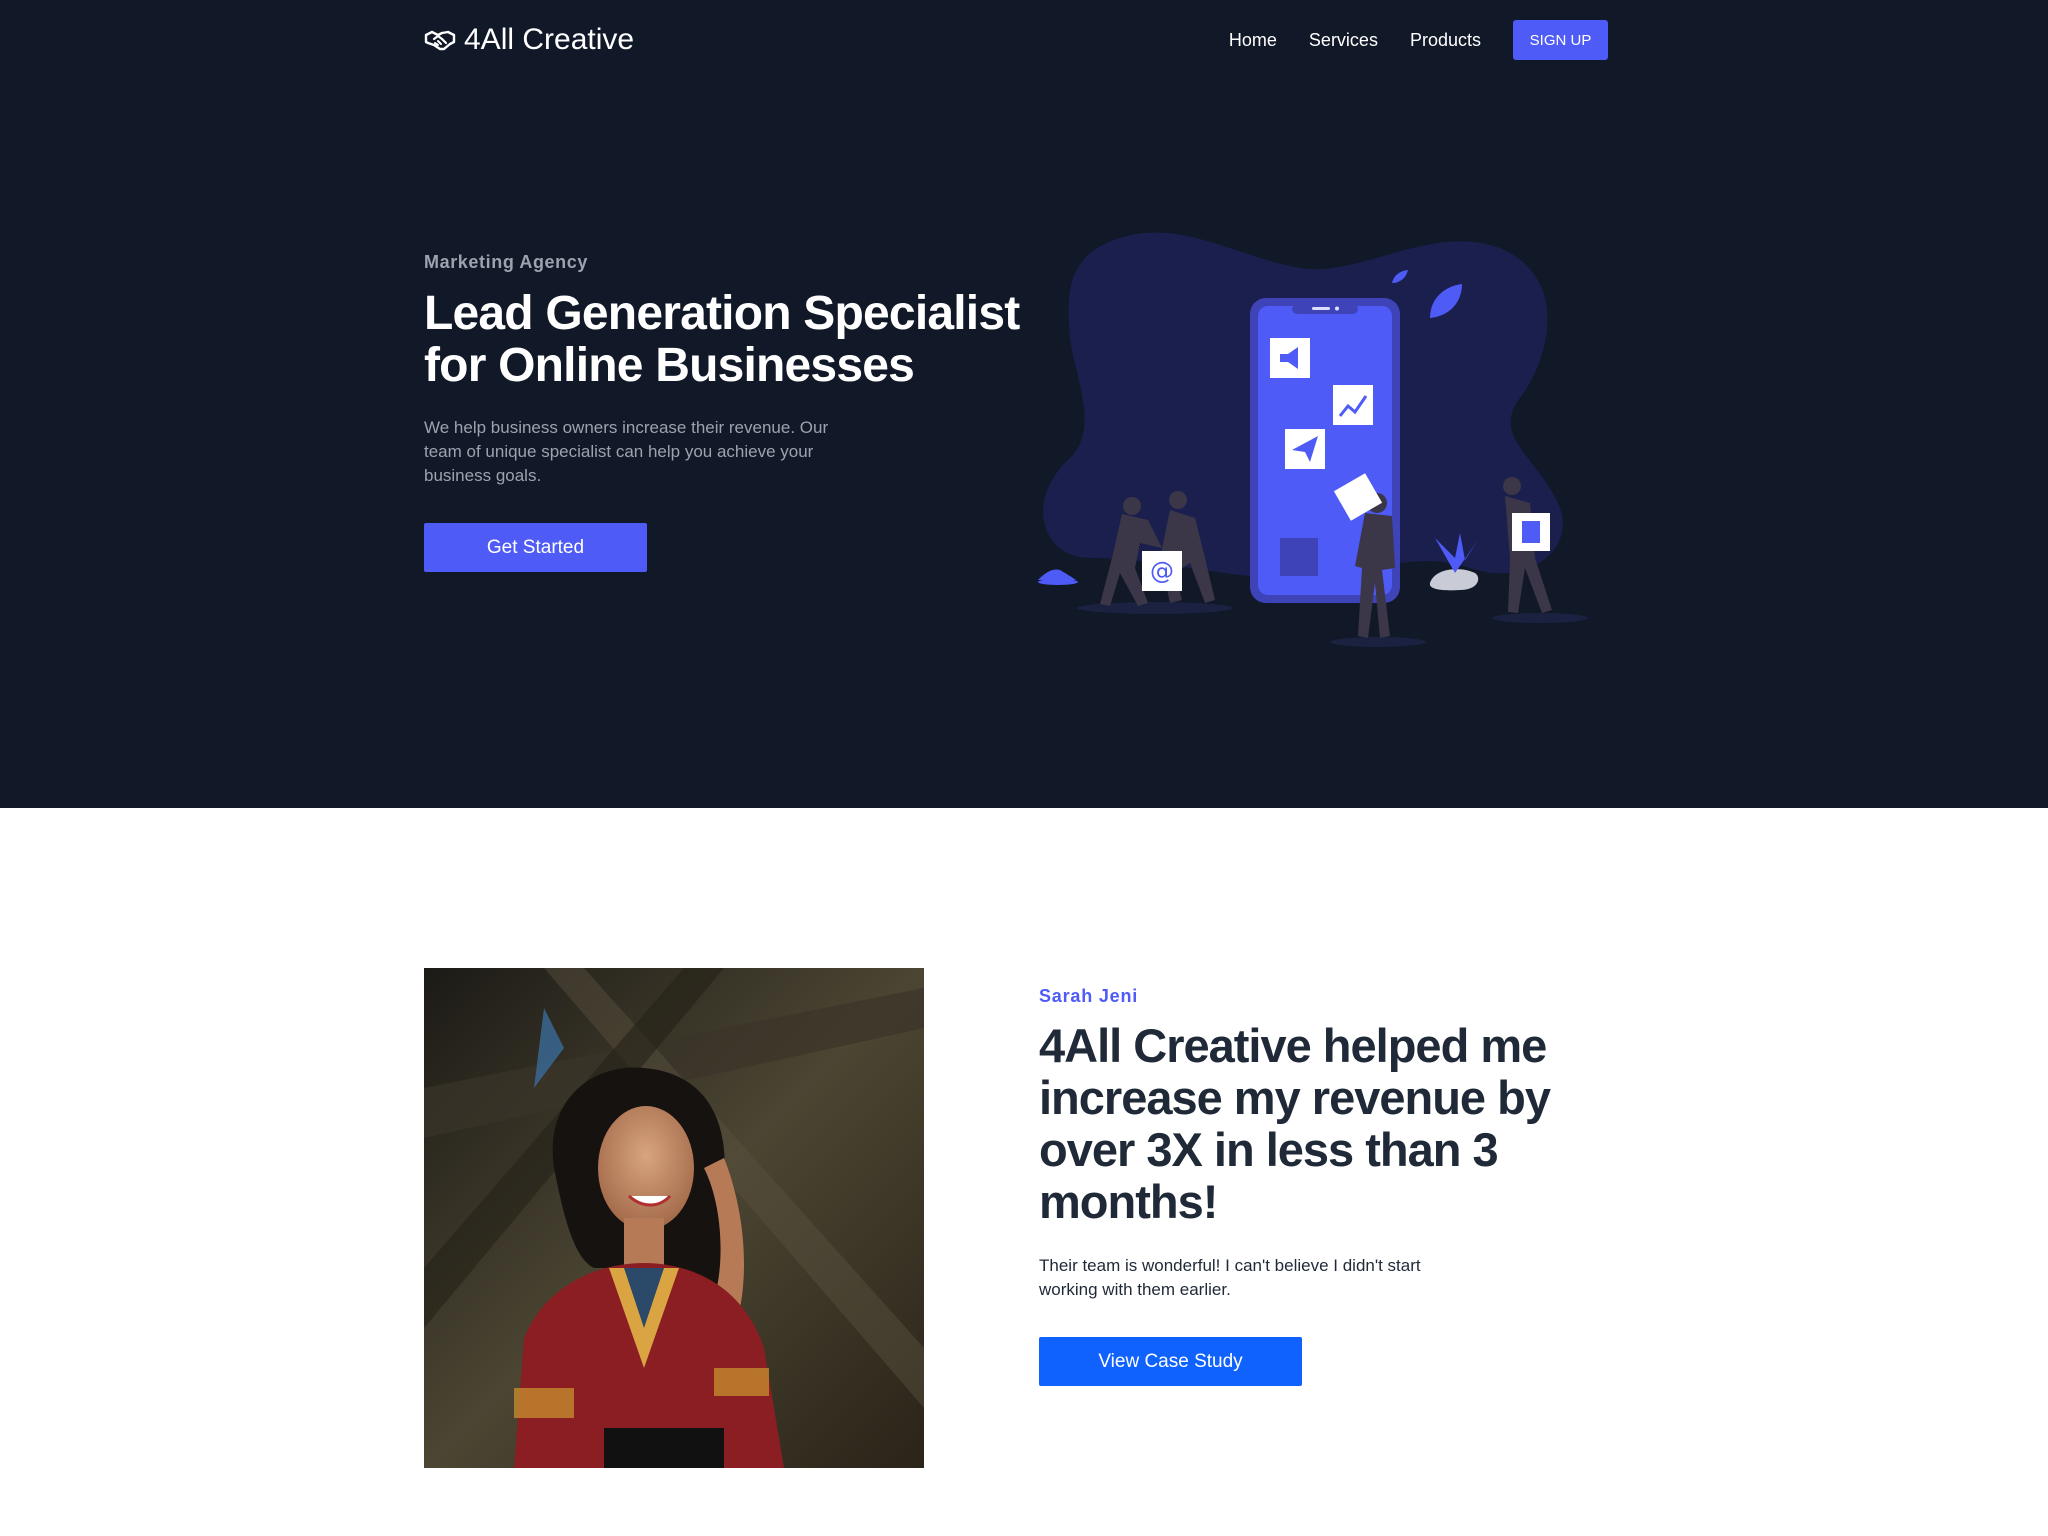  I want to click on nav-link-services: Services, so click(1343, 40).